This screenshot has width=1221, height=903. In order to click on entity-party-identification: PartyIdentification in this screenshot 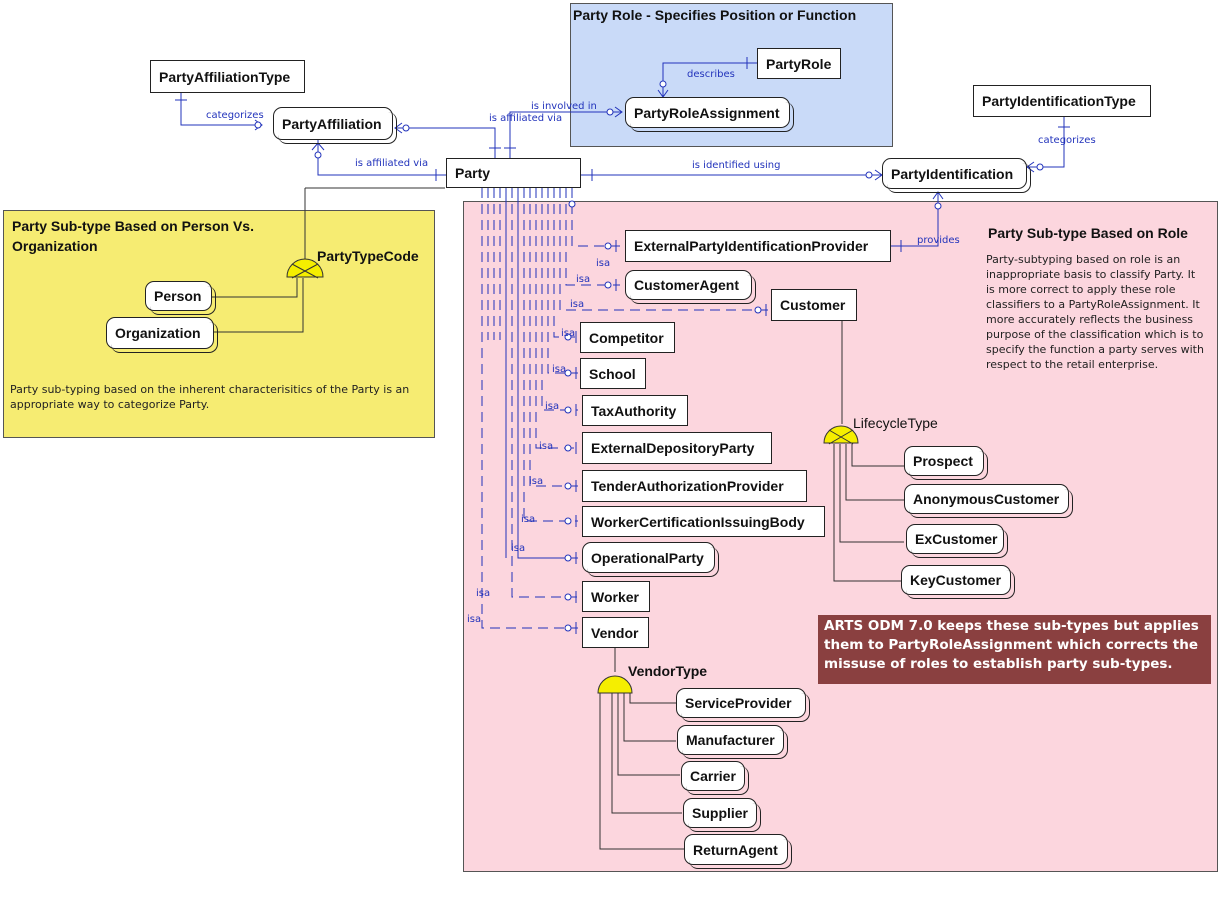, I will do `click(956, 175)`.